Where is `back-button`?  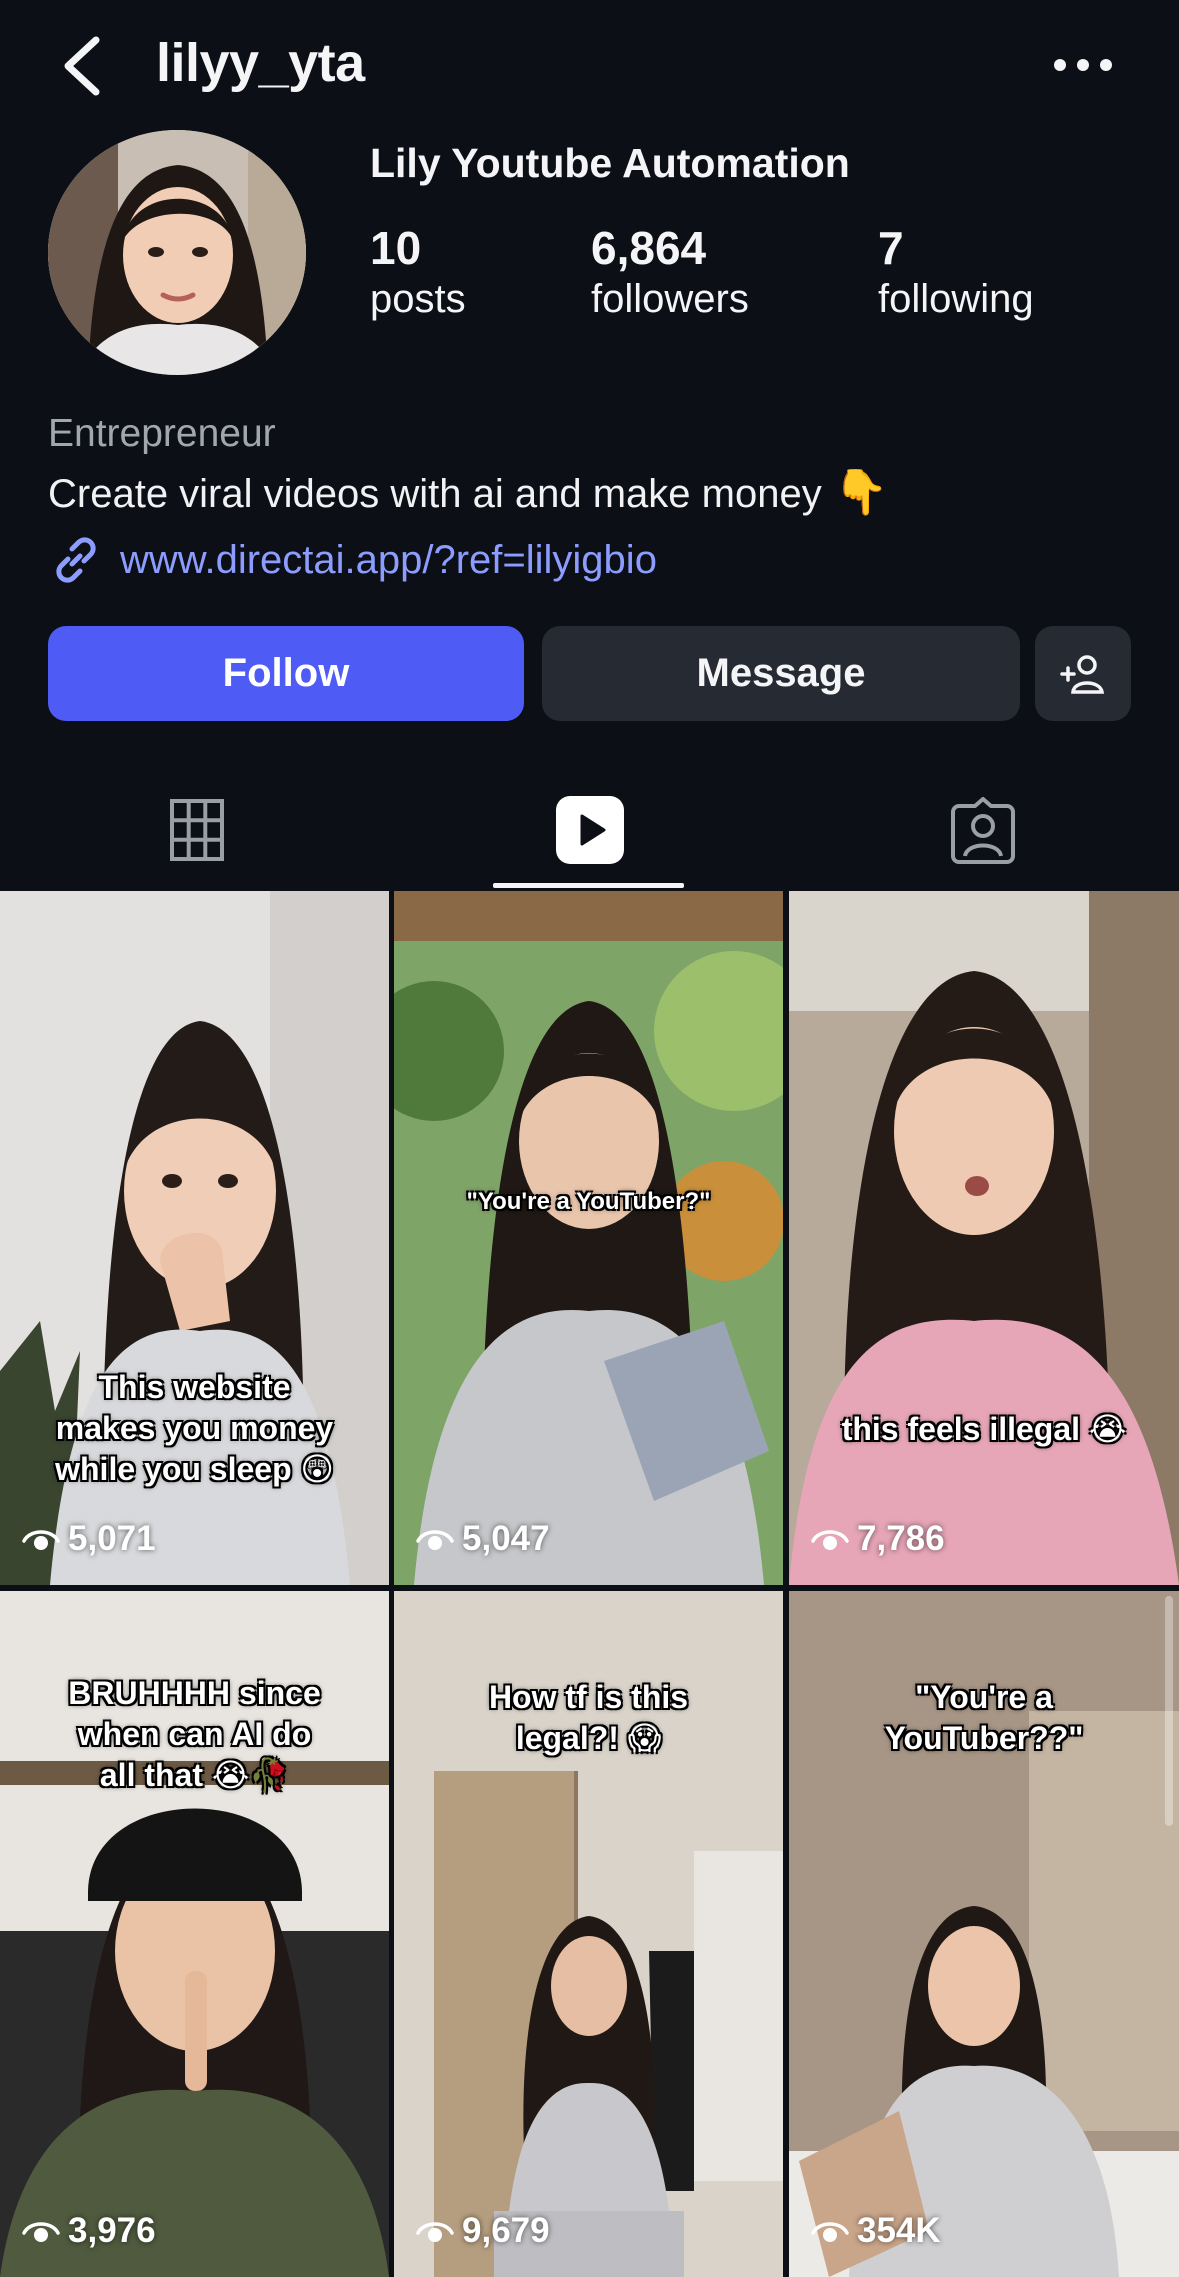 back-button is located at coordinates (83, 66).